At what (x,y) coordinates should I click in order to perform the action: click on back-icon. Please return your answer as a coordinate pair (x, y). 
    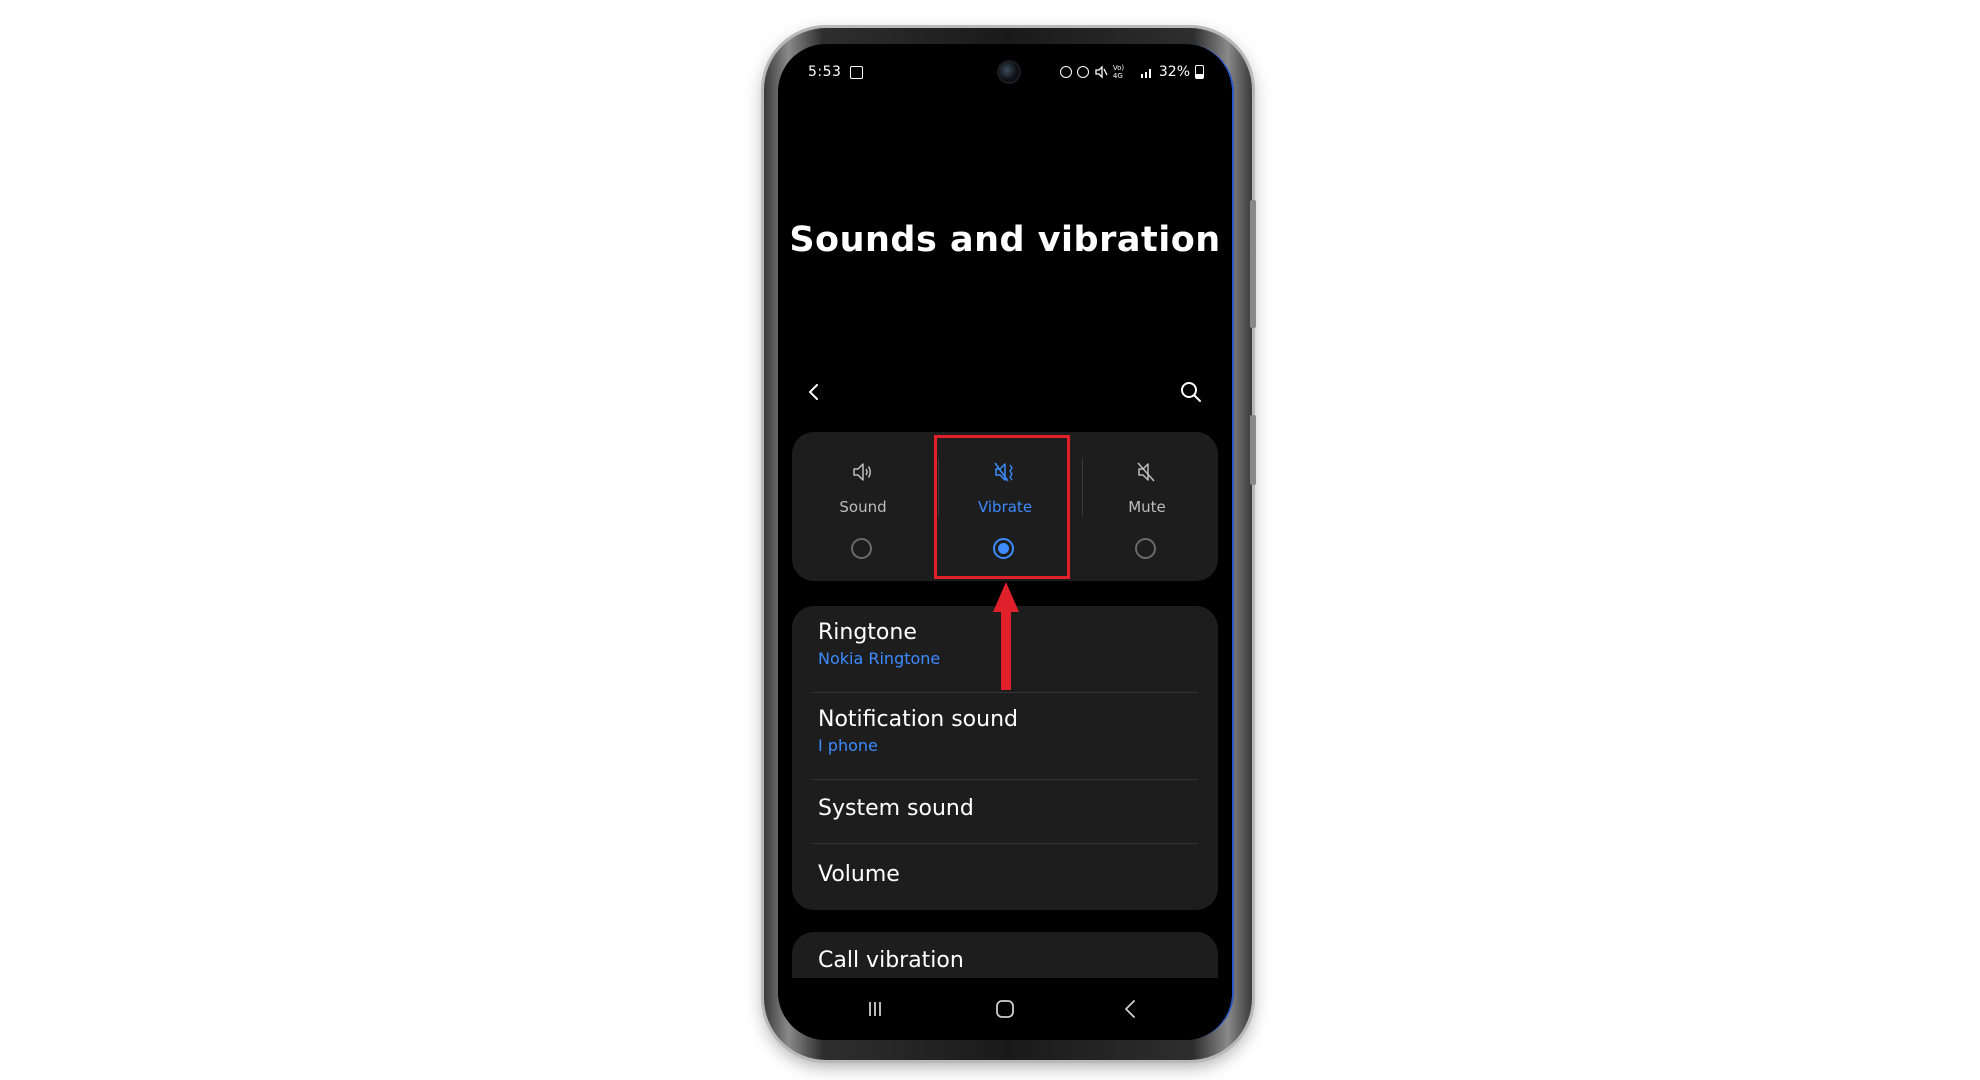
    Looking at the image, I should click on (1131, 1009).